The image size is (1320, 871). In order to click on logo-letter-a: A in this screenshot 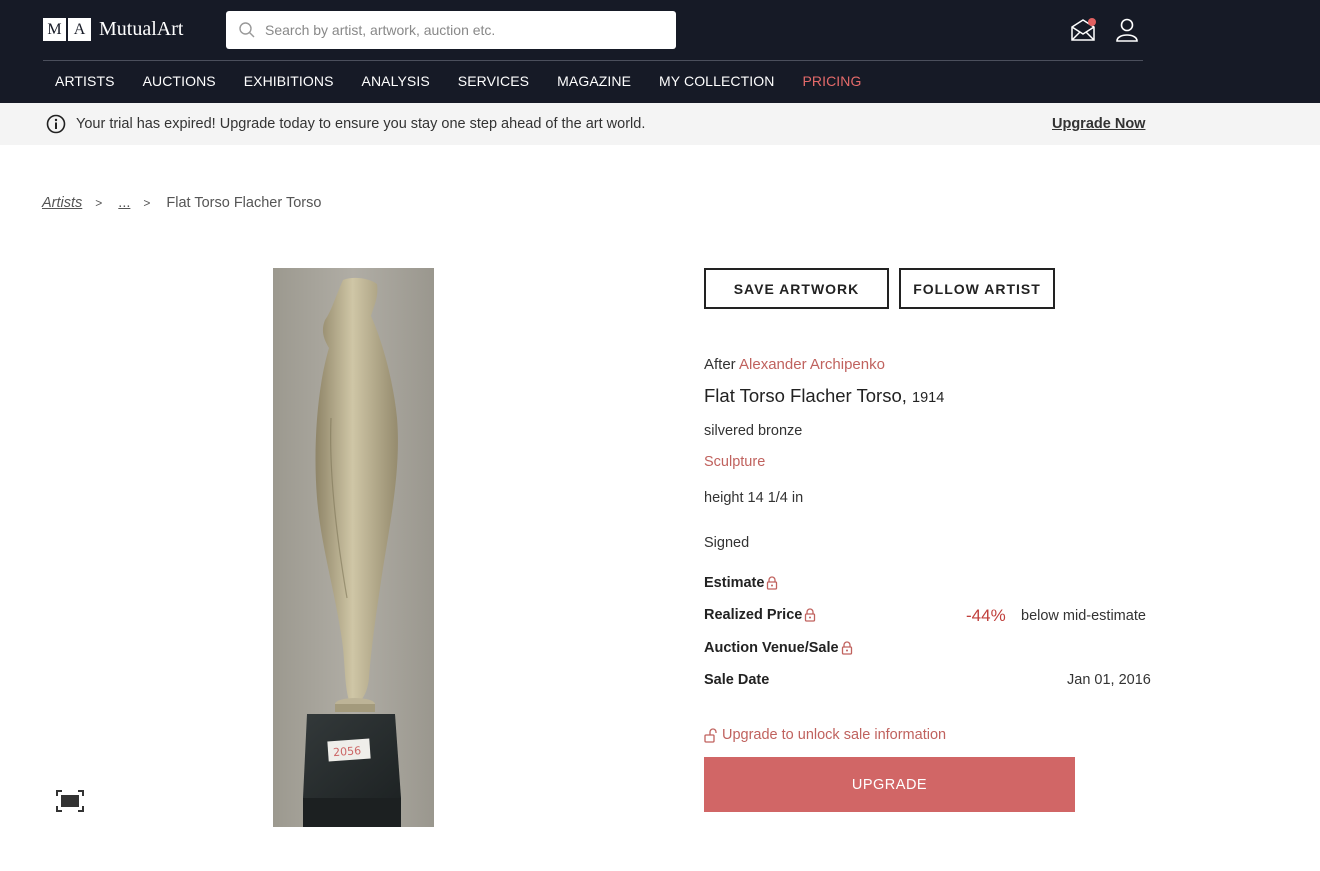, I will do `click(79, 29)`.